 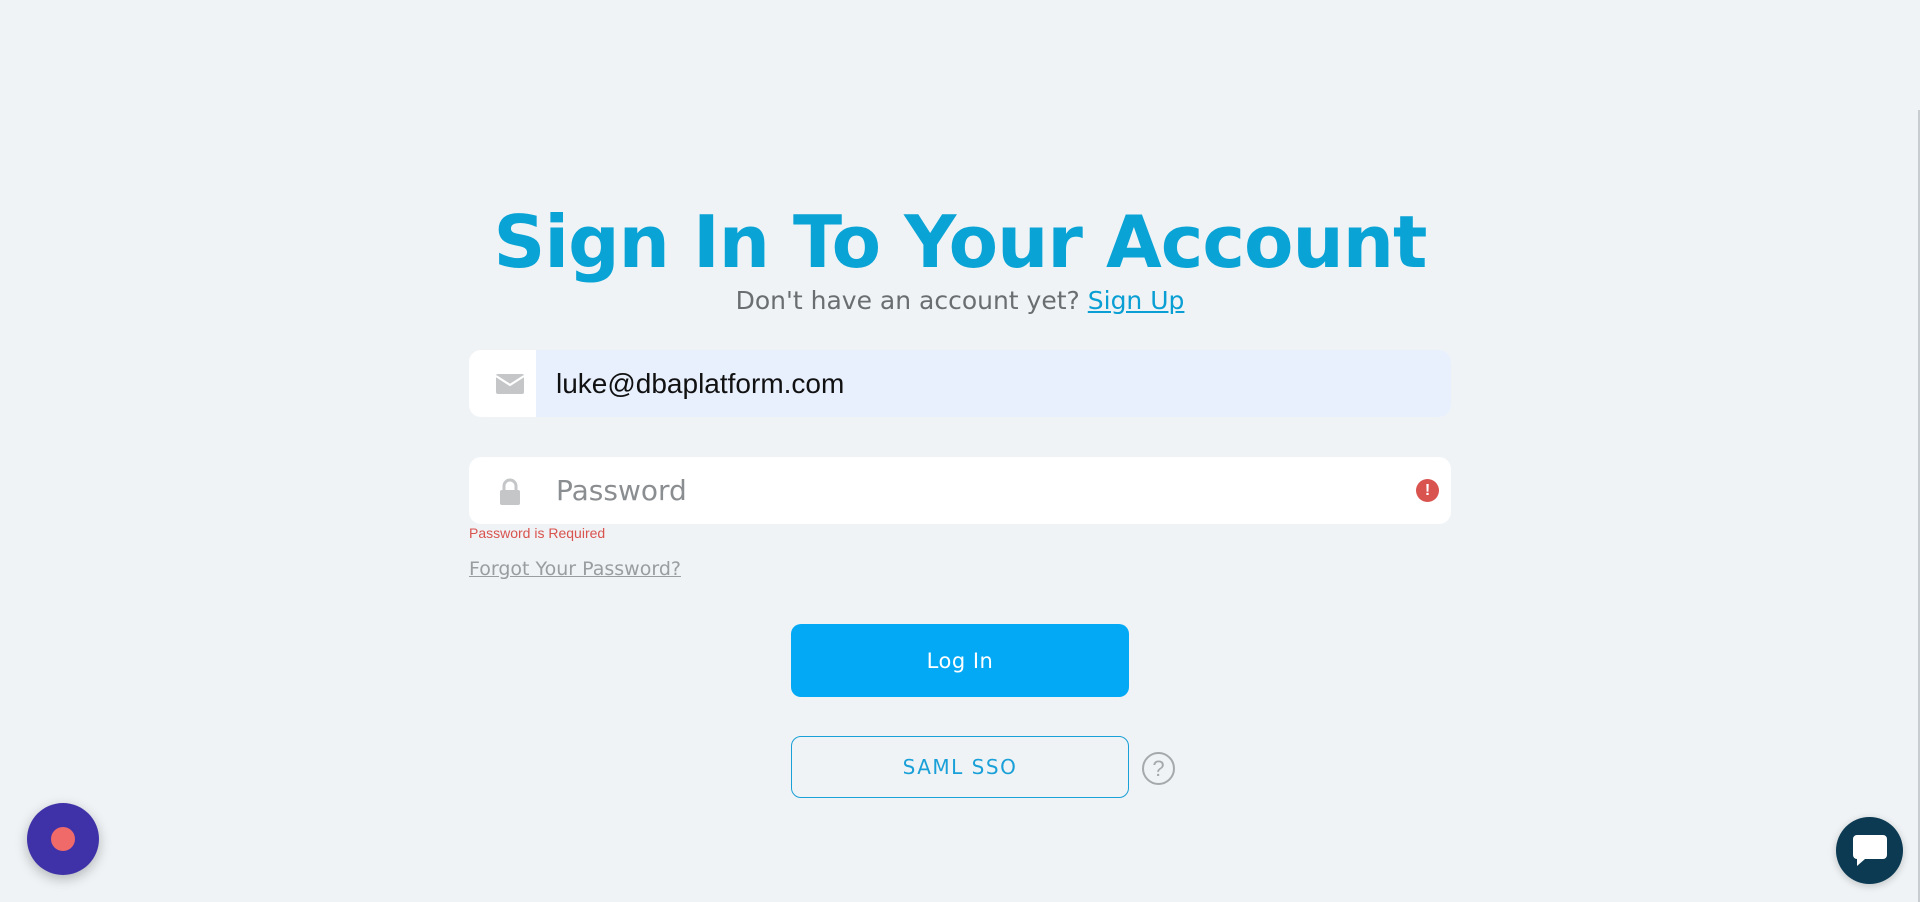 What do you see at coordinates (960, 242) in the screenshot?
I see `page-title: Sign In To Your Account` at bounding box center [960, 242].